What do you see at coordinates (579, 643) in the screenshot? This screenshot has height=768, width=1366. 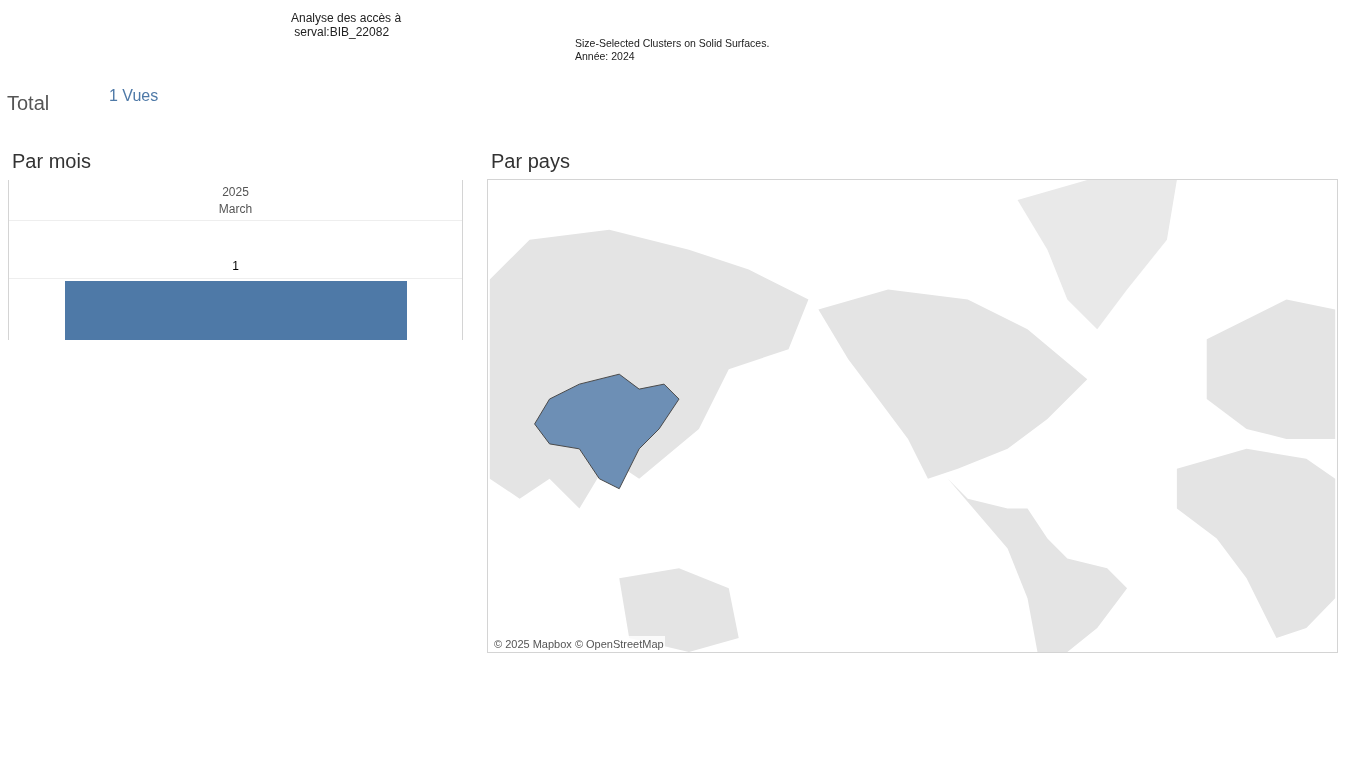 I see `map-attribution: © 2025 Mapbox © OpenStreetMap` at bounding box center [579, 643].